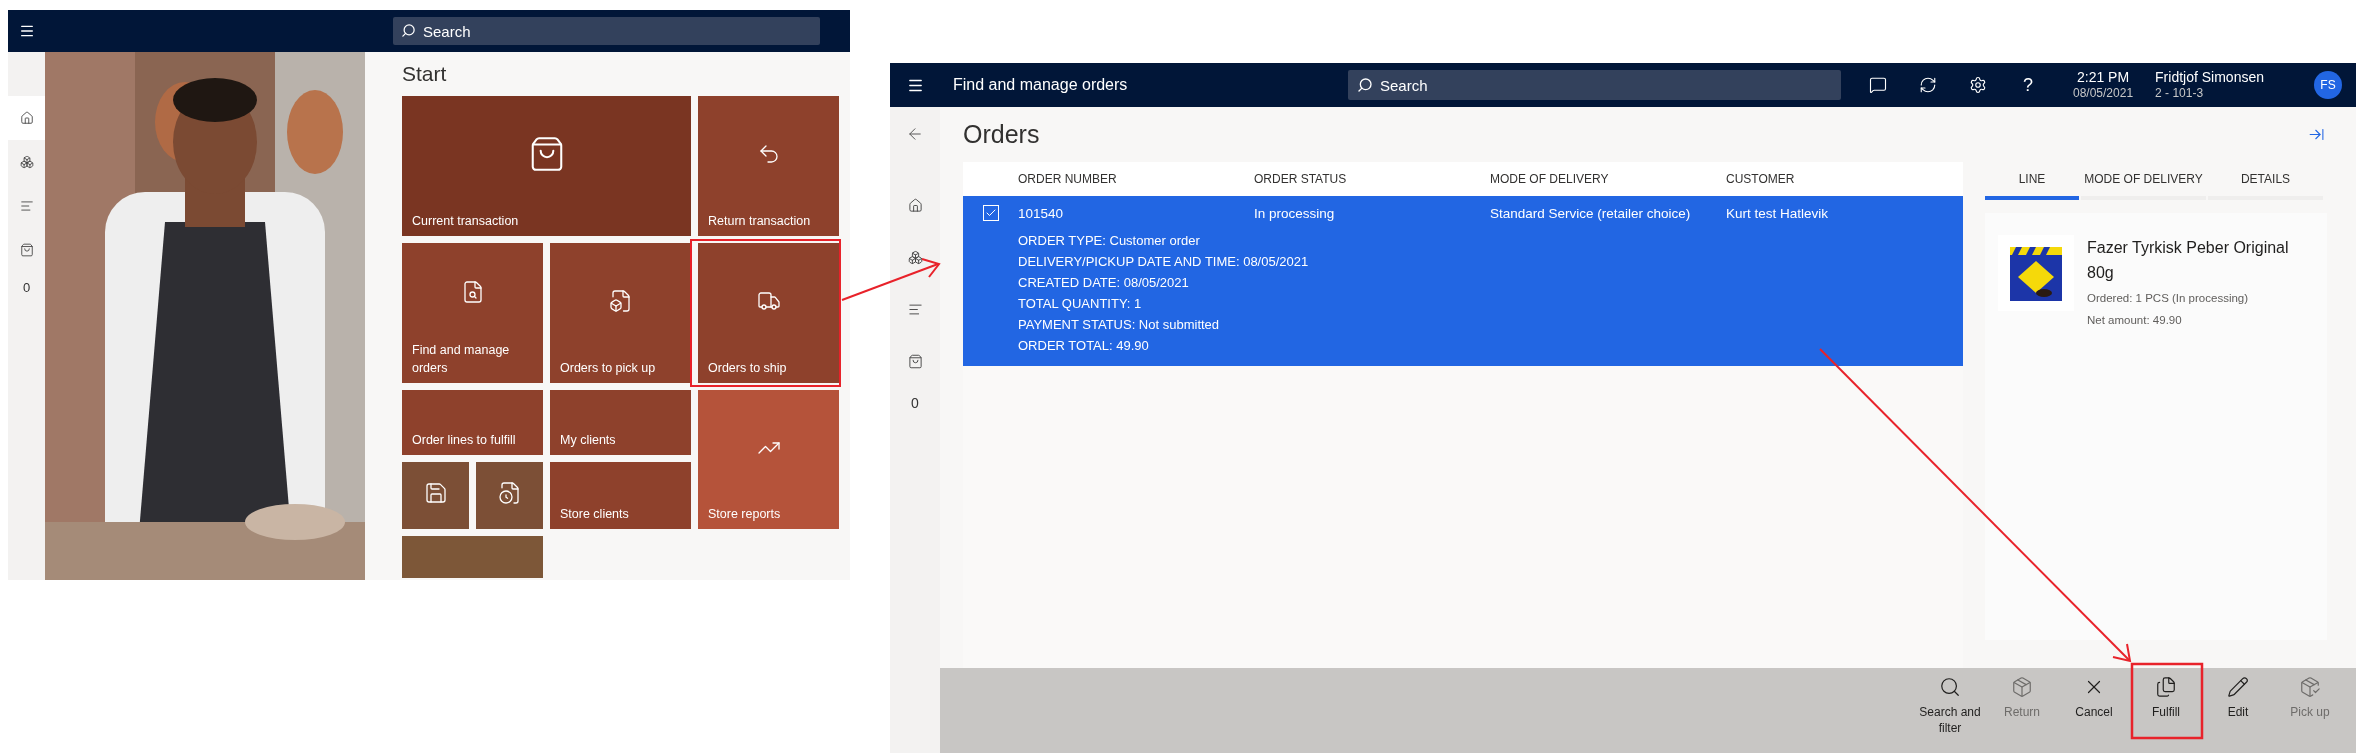  What do you see at coordinates (2265, 181) in the screenshot?
I see `tab: DETAILS` at bounding box center [2265, 181].